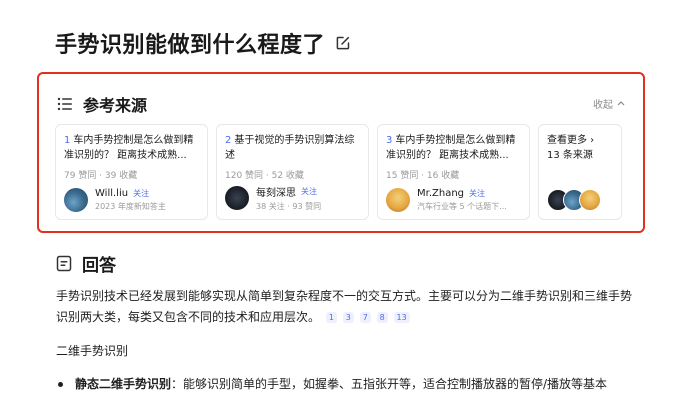 Image resolution: width=673 pixels, height=400 pixels. I want to click on card-title-text: 基于视觉的手势识别算法综述, so click(290, 148).